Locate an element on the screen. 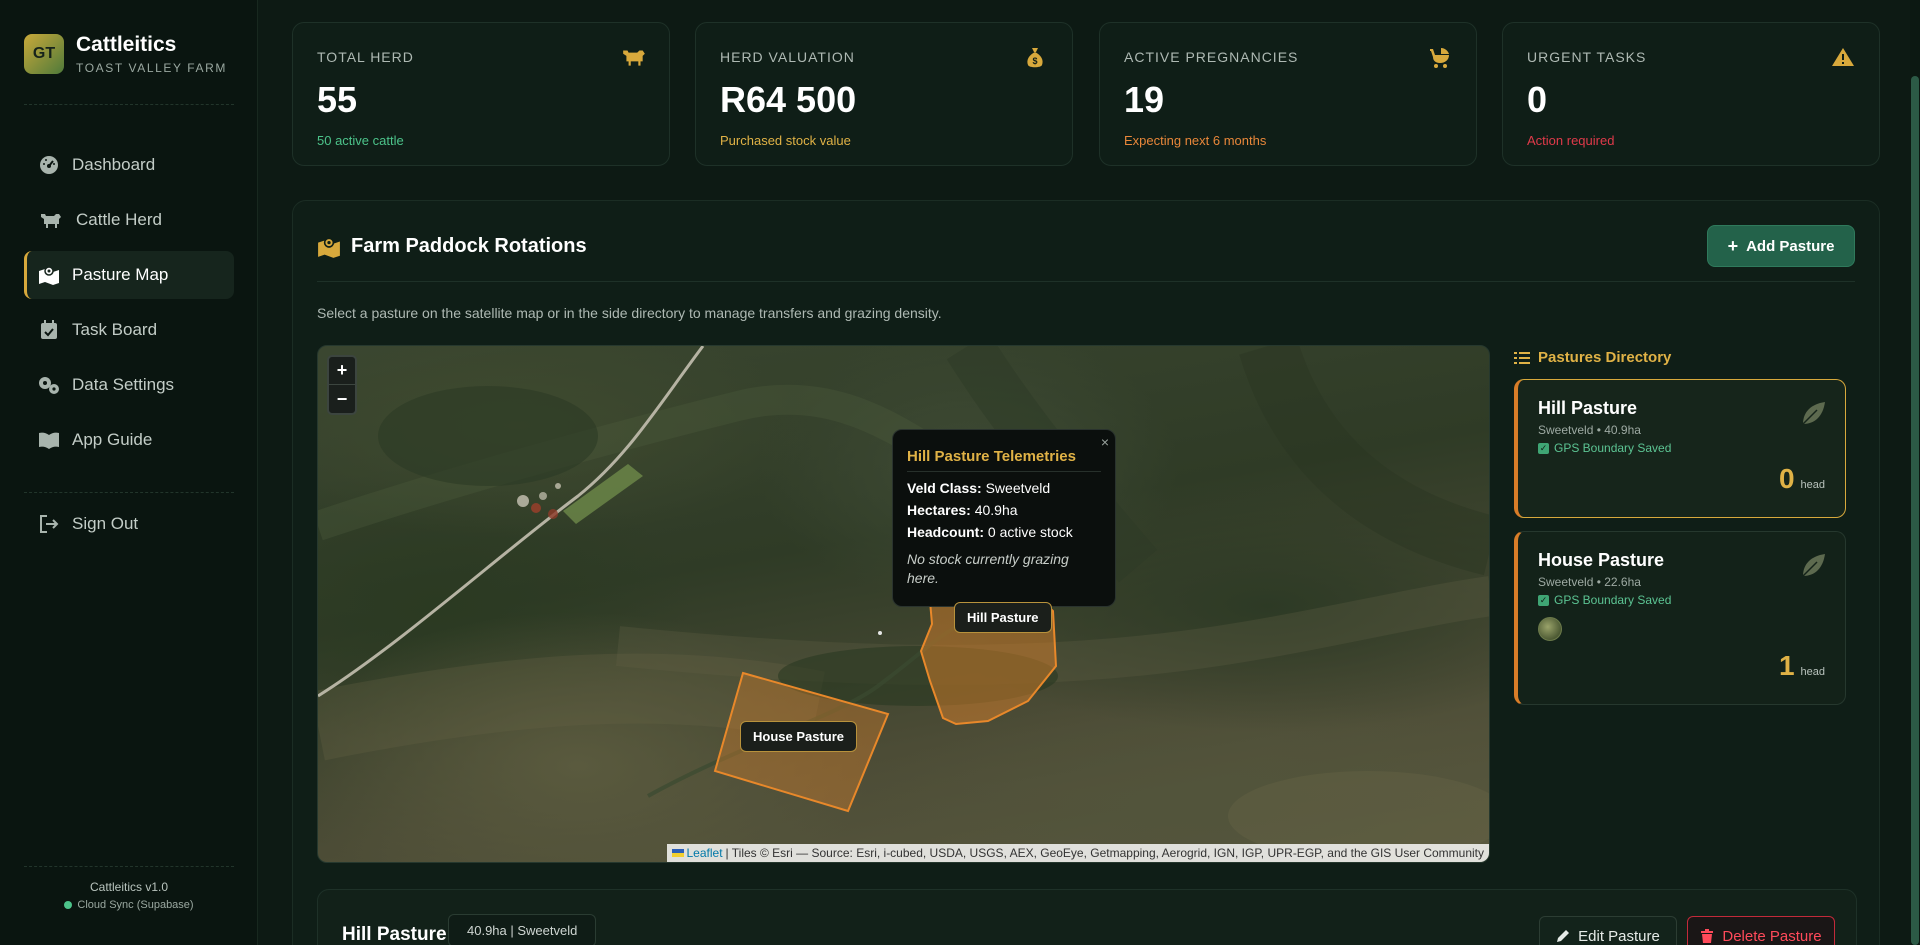 The image size is (1920, 945). map-zoom-control: + − is located at coordinates (342, 385).